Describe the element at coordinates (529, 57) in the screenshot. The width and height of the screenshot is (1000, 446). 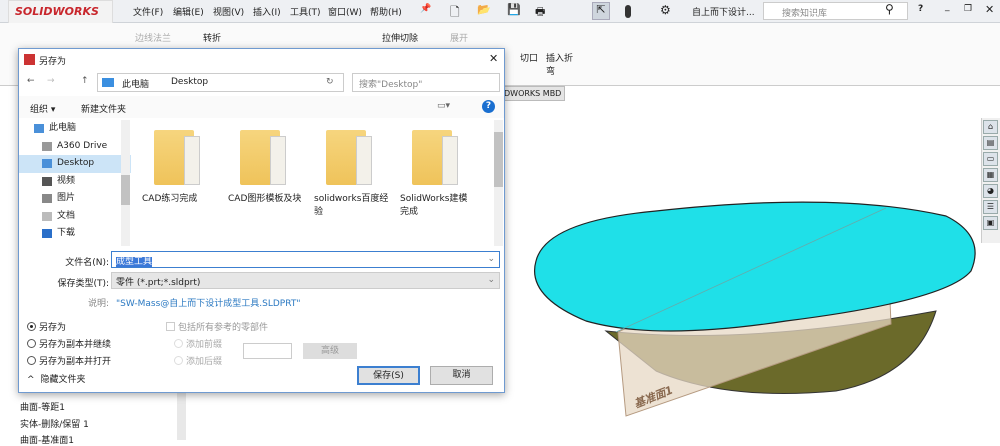
I see `cut-button: 切口` at that location.